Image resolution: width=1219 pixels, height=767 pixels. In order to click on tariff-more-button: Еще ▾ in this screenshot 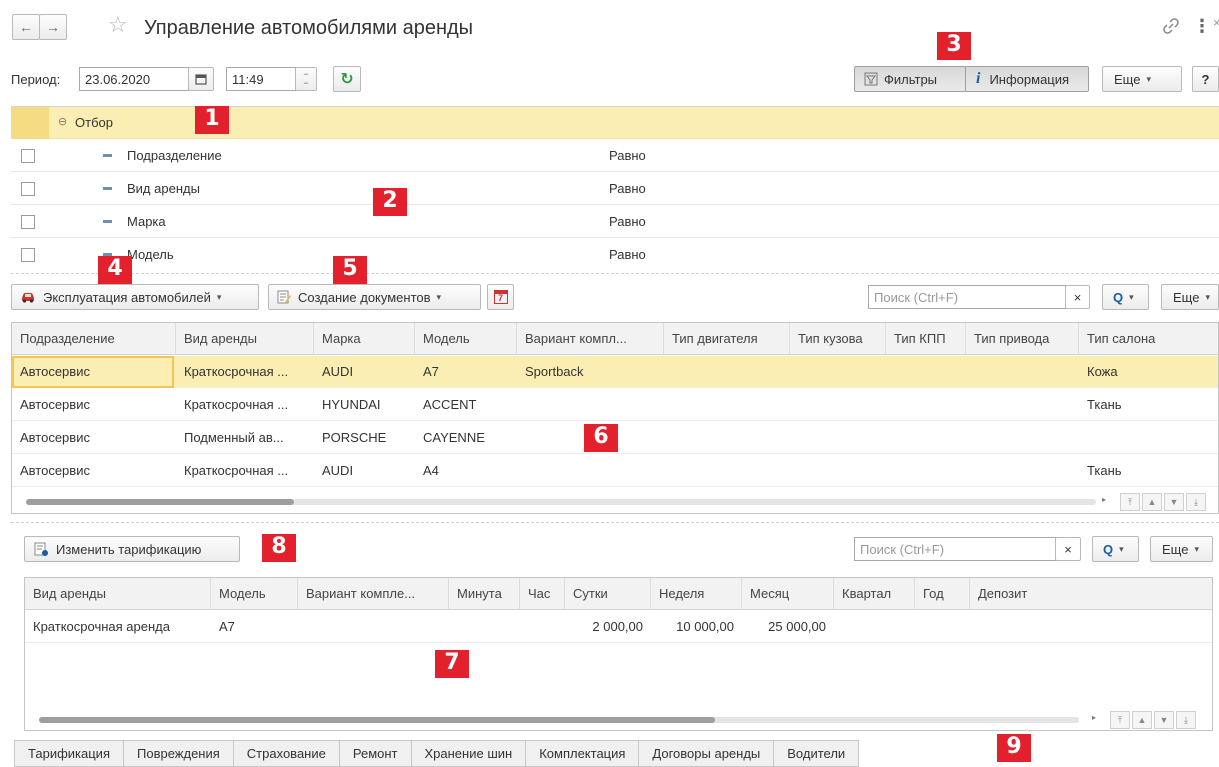, I will do `click(1181, 549)`.